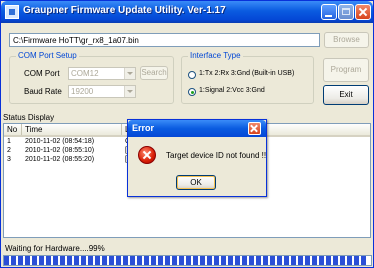  Describe the element at coordinates (346, 95) in the screenshot. I see `exit-button: Exit` at that location.